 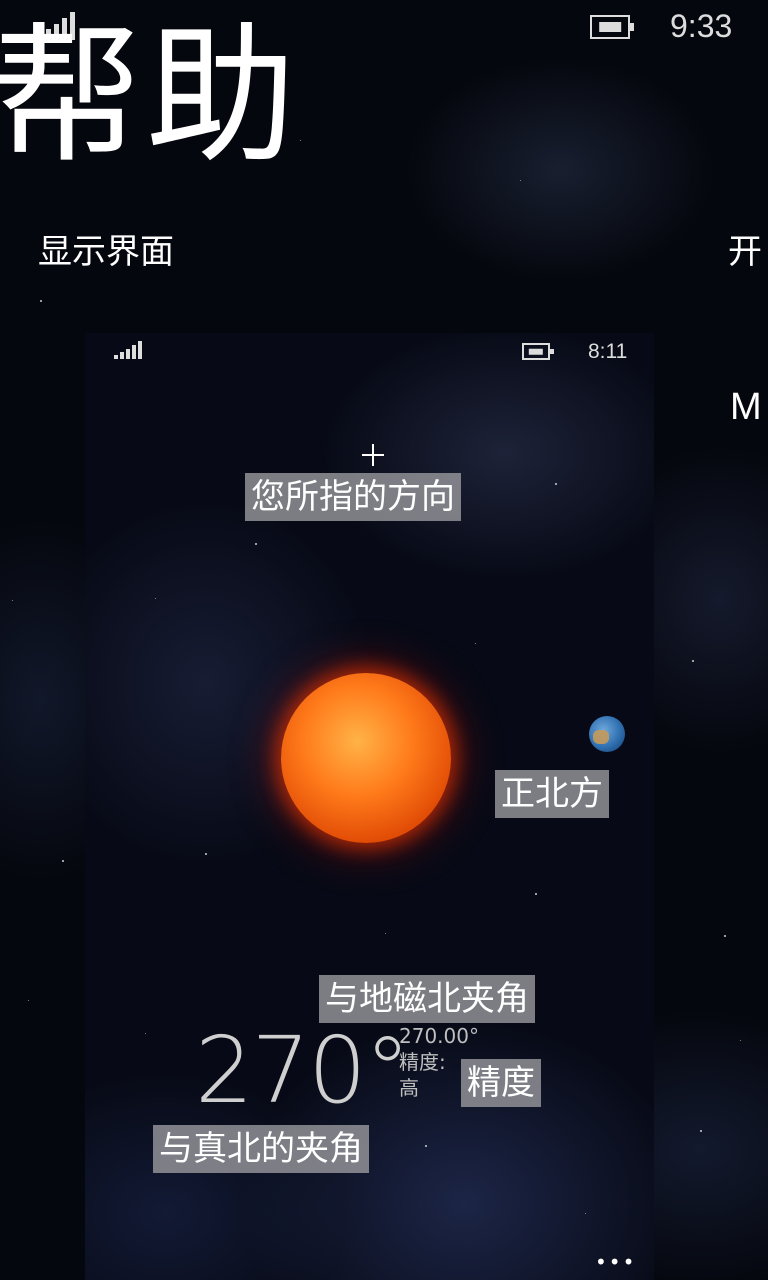 I want to click on more-menu-icon: •••, so click(x=615, y=1262).